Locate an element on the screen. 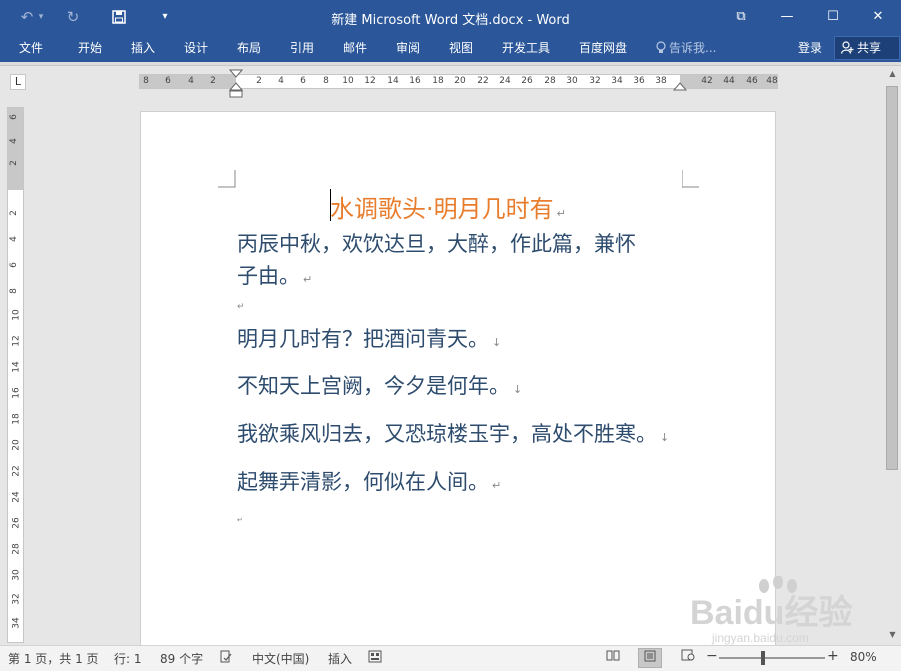 The image size is (901, 671). zoom-slider-track is located at coordinates (772, 658).